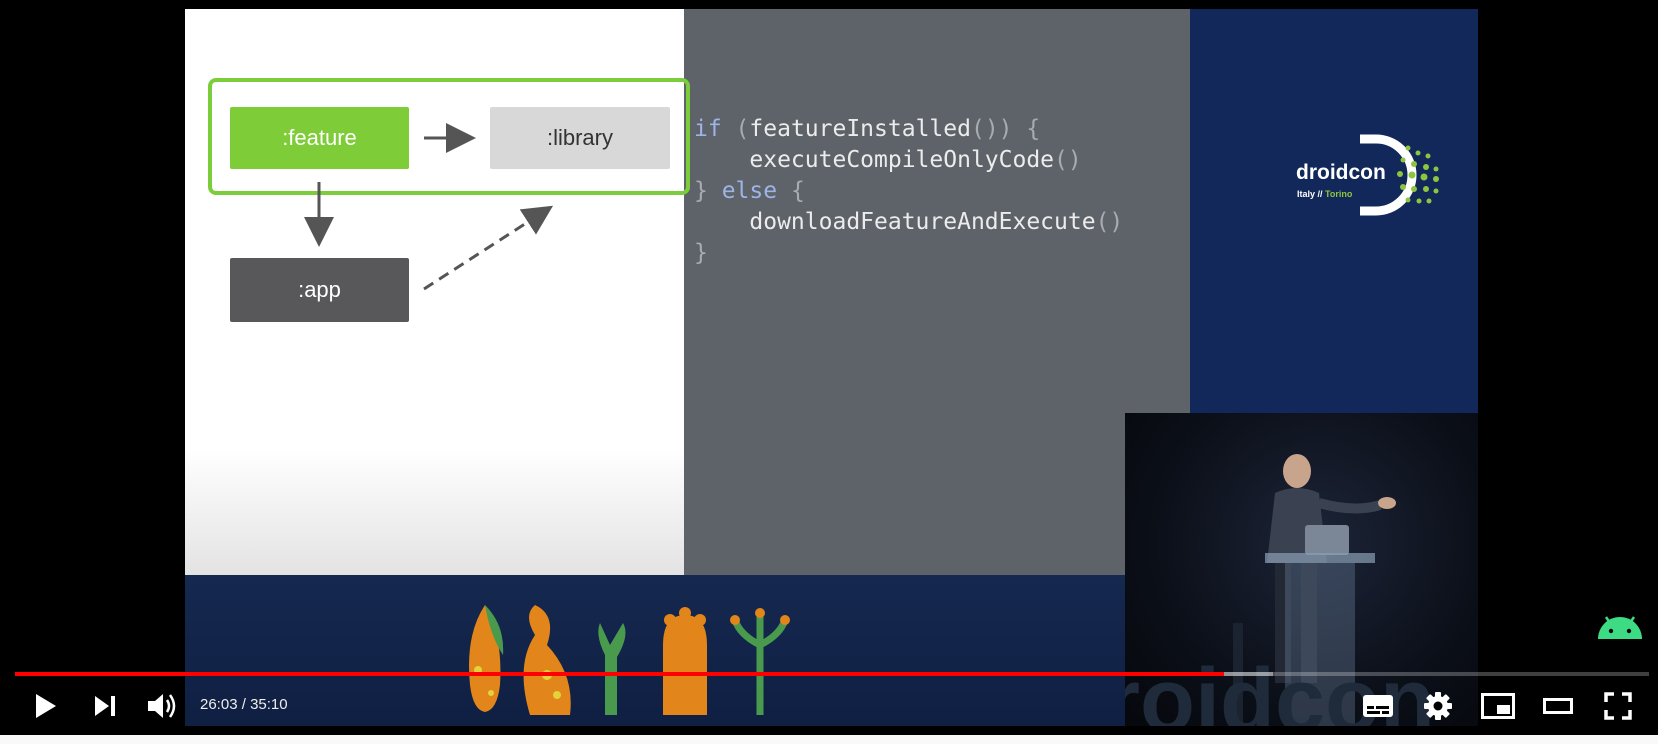  I want to click on play-button, so click(45, 706).